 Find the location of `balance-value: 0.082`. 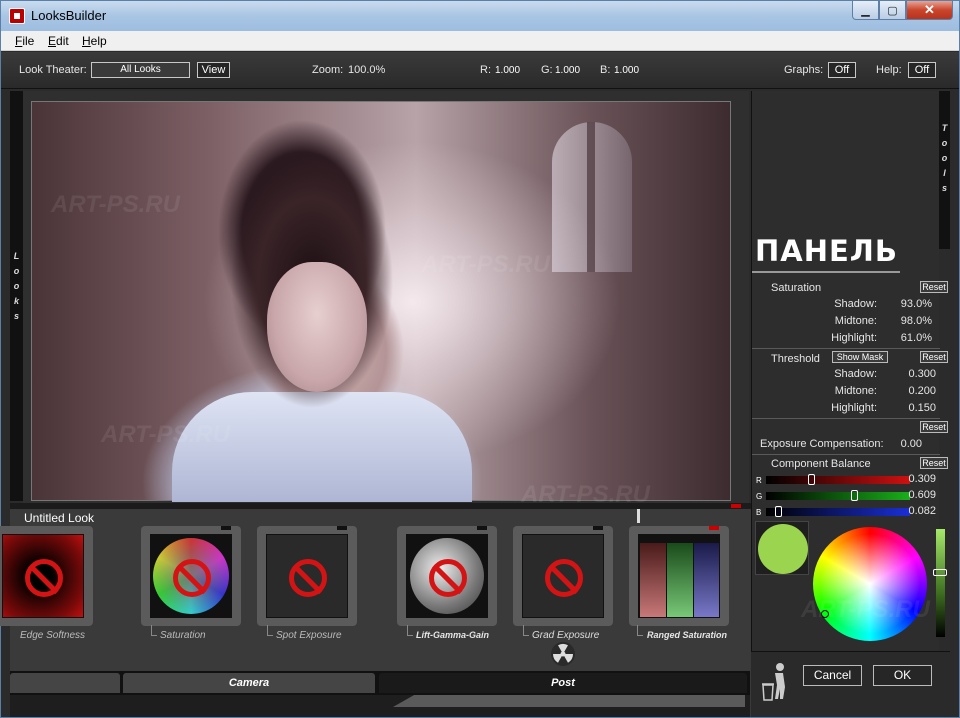

balance-value: 0.082 is located at coordinates (919, 511).